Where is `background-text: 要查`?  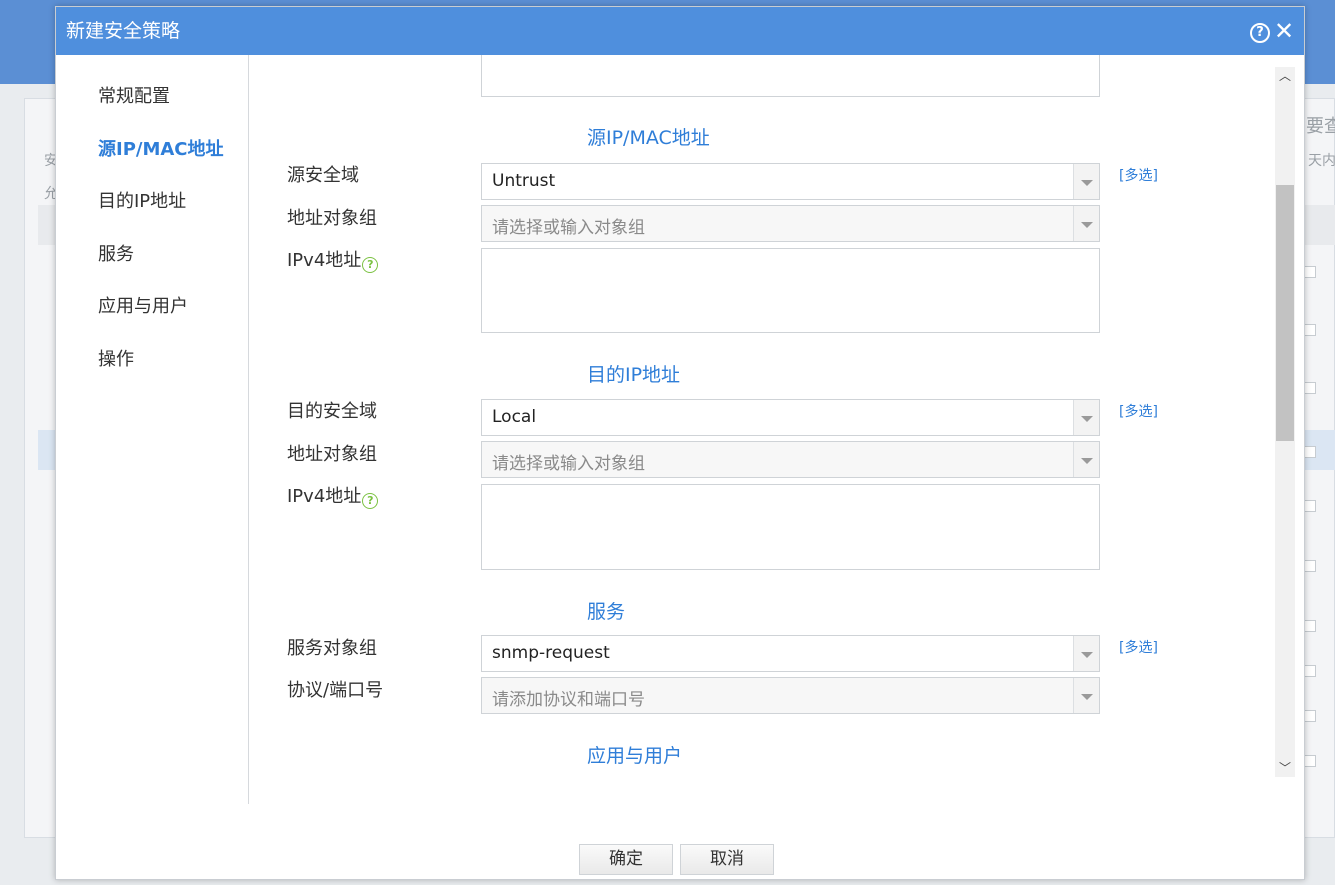 background-text: 要查 is located at coordinates (1320, 126).